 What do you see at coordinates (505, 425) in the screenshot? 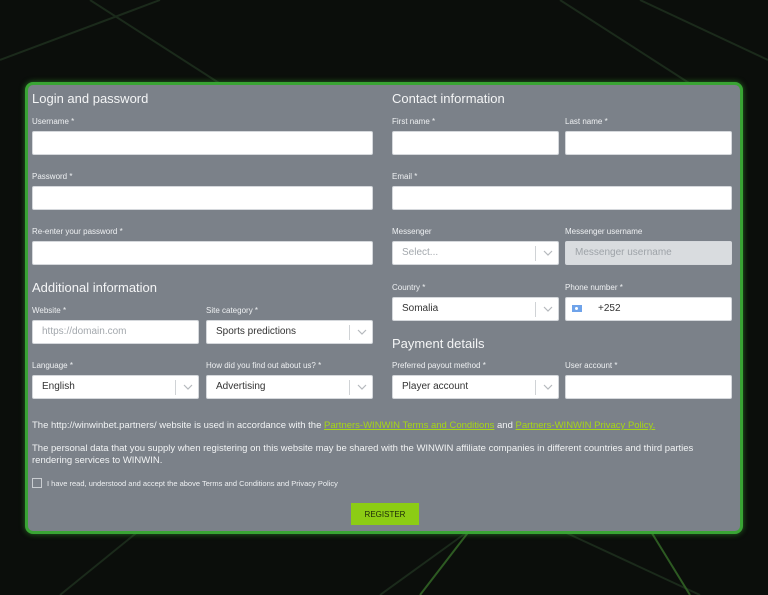
I see `terms-notice-and: and` at bounding box center [505, 425].